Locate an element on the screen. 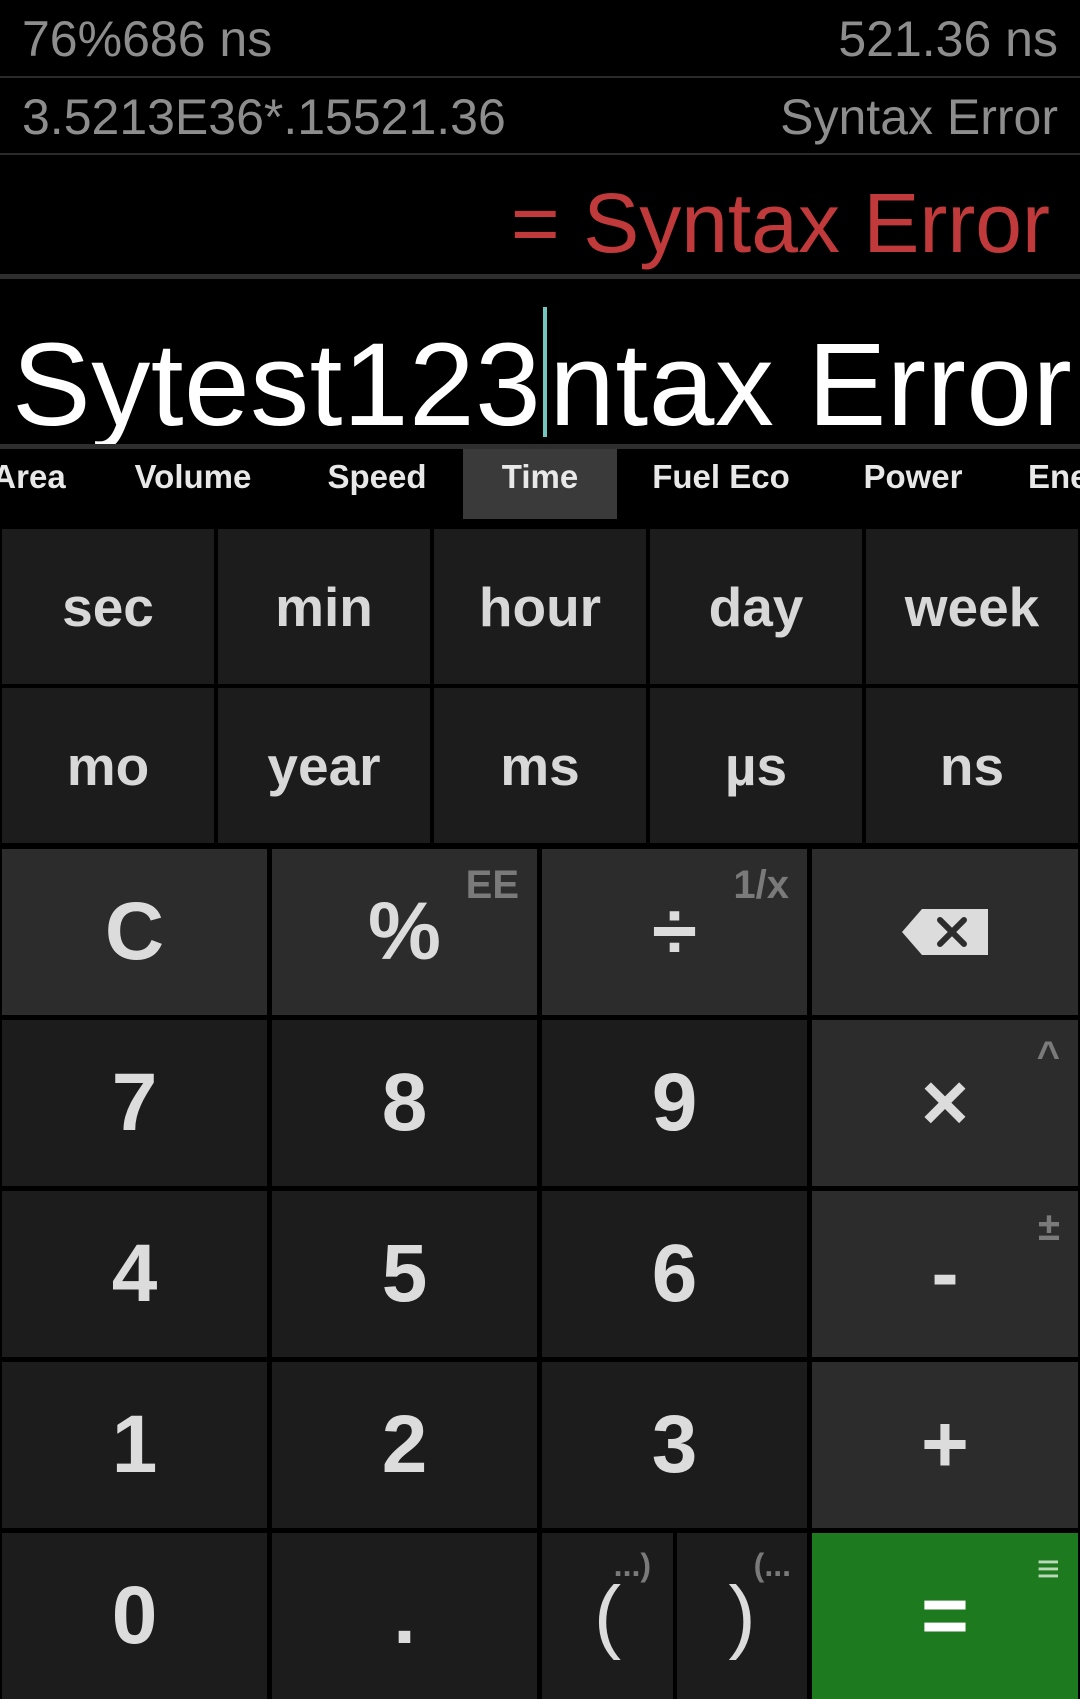 The width and height of the screenshot is (1080, 1699). tab-time: Time is located at coordinates (540, 484).